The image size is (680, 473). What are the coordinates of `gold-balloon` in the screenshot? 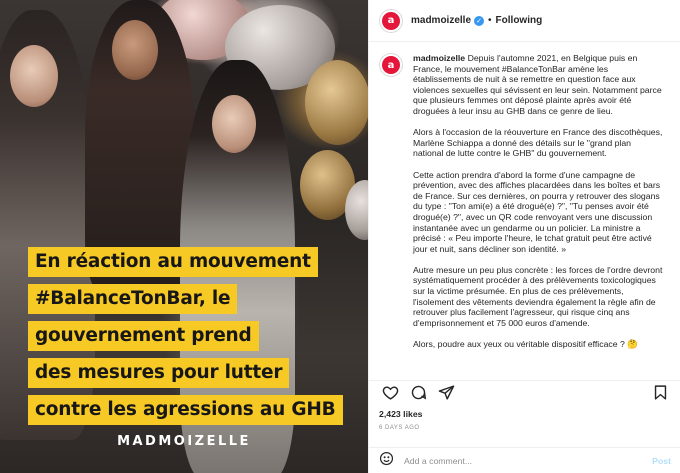 It's located at (336, 102).